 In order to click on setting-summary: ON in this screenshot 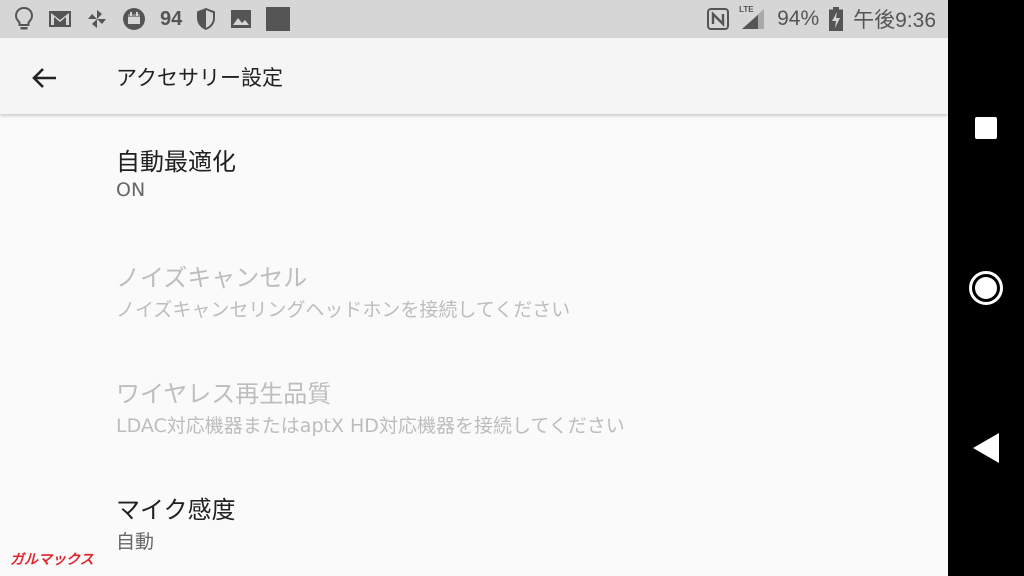, I will do `click(131, 190)`.